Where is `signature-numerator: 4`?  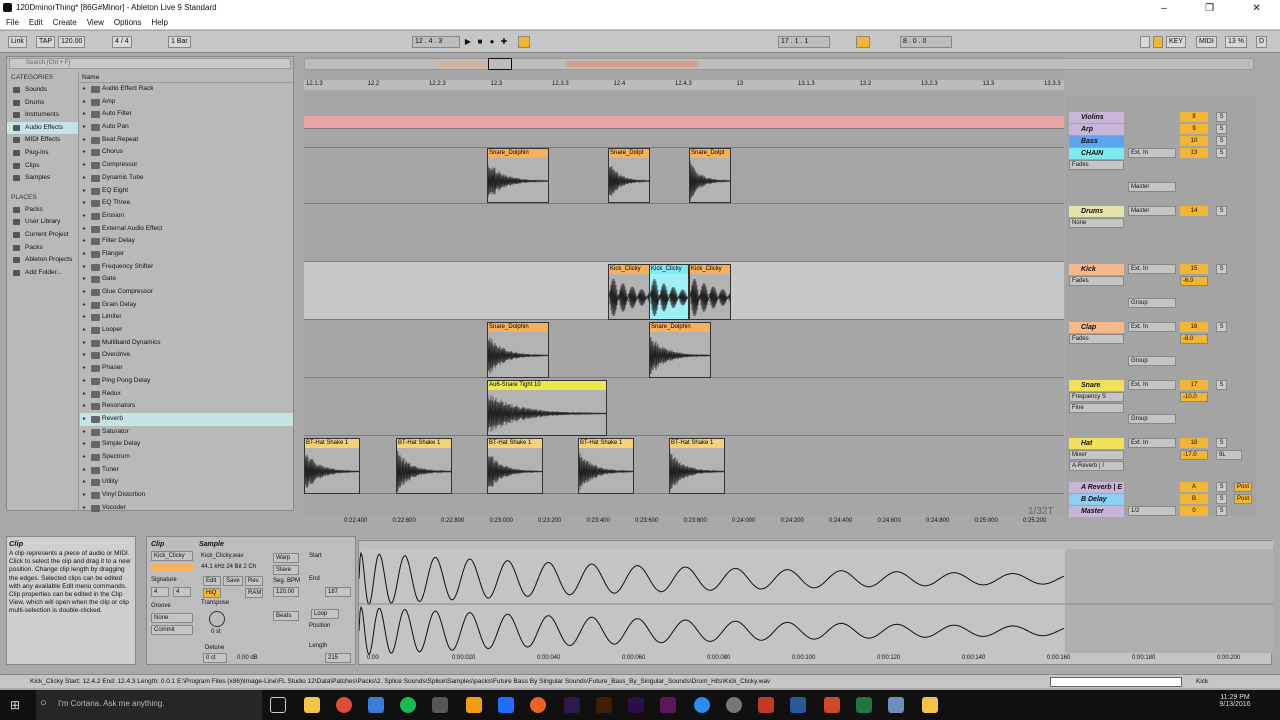 signature-numerator: 4 is located at coordinates (160, 592).